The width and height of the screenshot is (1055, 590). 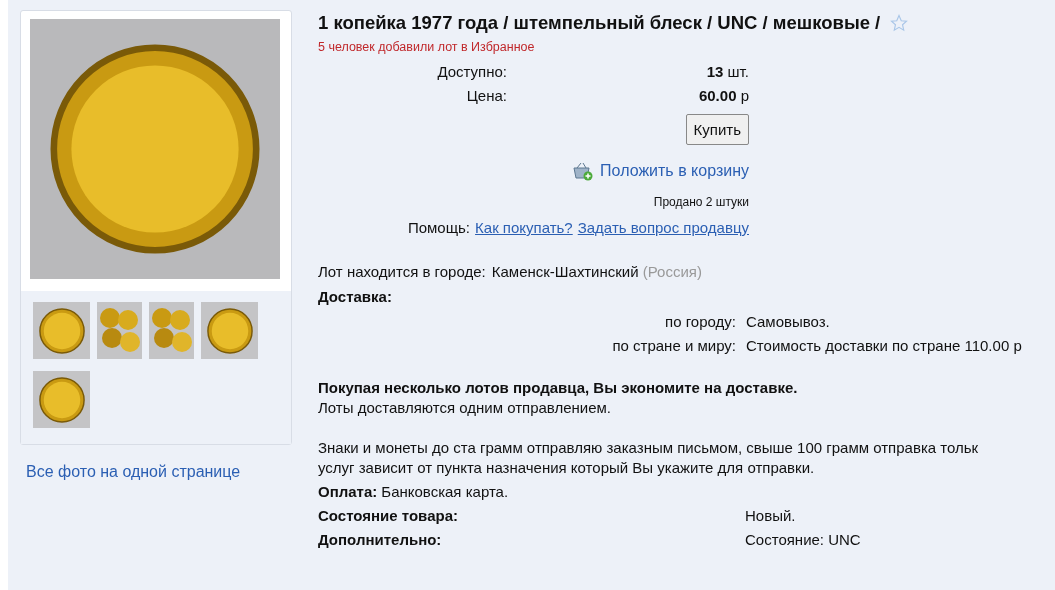 What do you see at coordinates (599, 23) in the screenshot?
I see `lot-title: 1 копейка 1977 года / штемпельный блеск / UNC / мешковые /` at bounding box center [599, 23].